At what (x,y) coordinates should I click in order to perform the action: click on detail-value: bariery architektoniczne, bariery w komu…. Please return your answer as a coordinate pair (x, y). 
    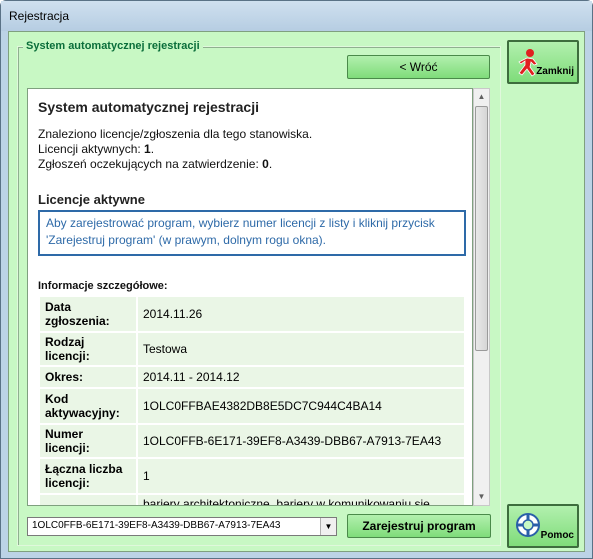
    Looking at the image, I should click on (301, 499).